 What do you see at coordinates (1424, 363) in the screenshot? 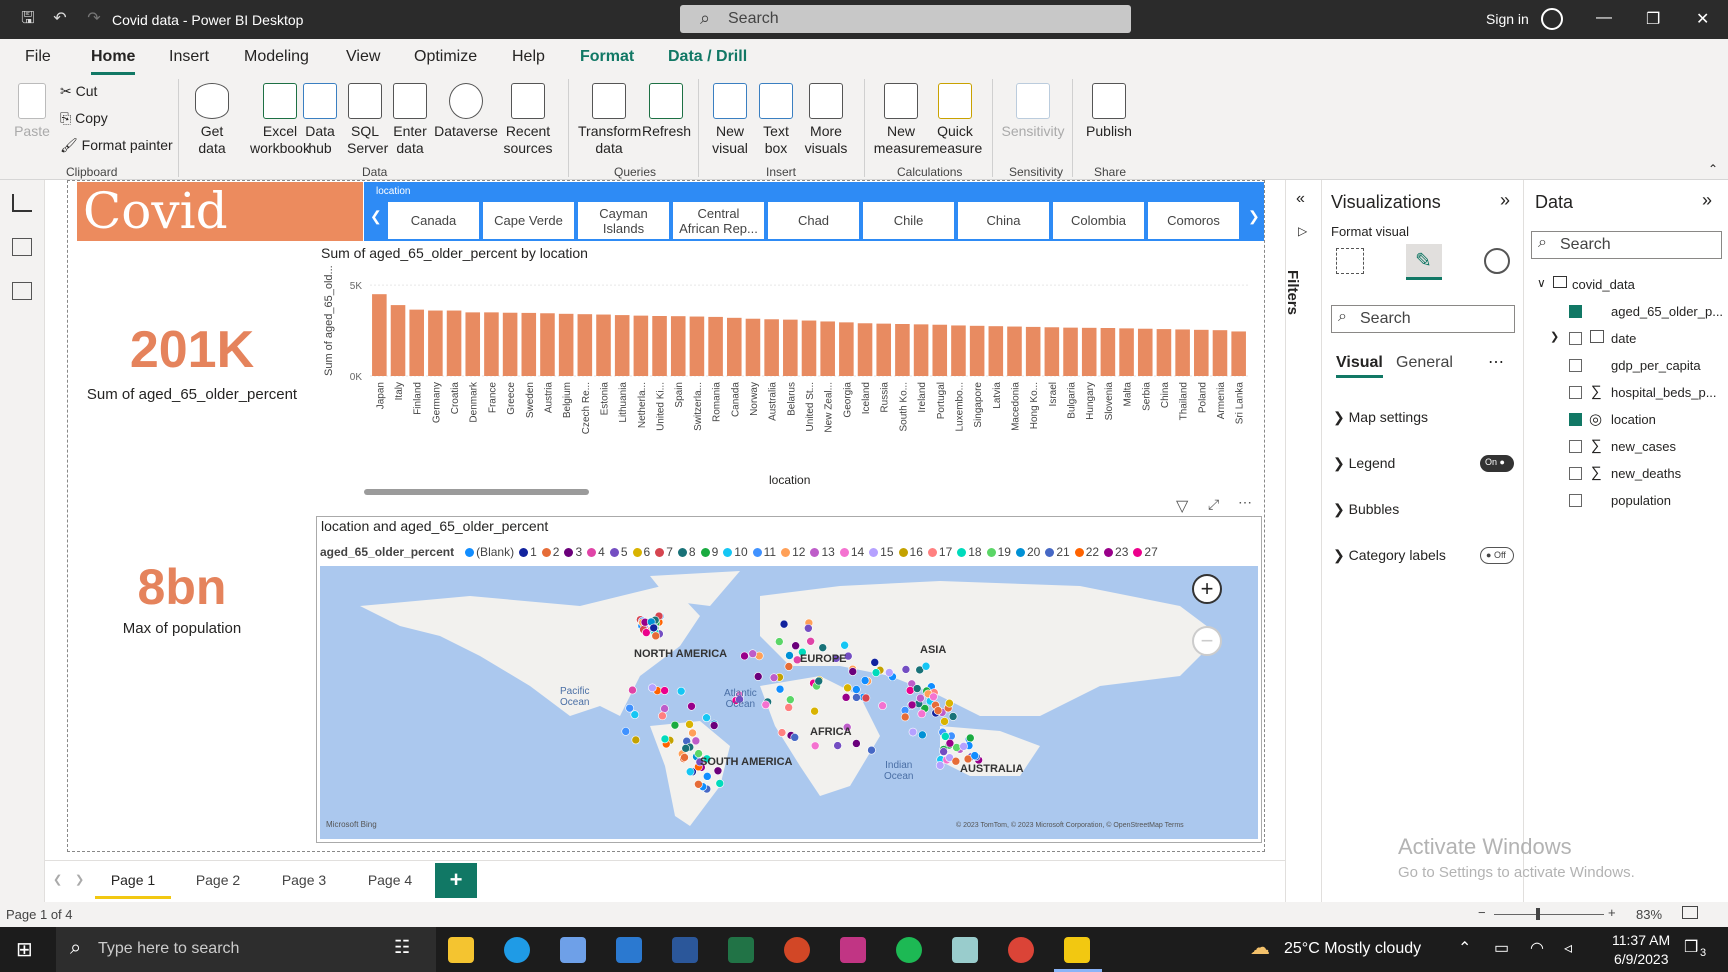
I see `tab-general: General` at bounding box center [1424, 363].